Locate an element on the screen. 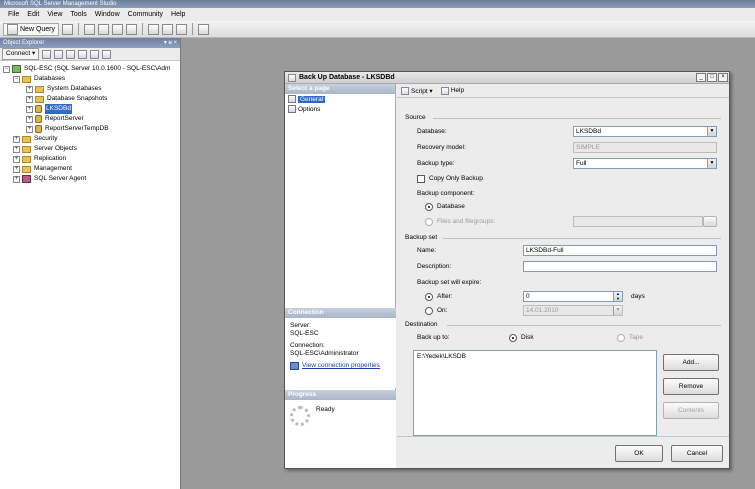 The height and width of the screenshot is (489, 755). spin-arrows-icon: ▲ ▼ is located at coordinates (617, 296).